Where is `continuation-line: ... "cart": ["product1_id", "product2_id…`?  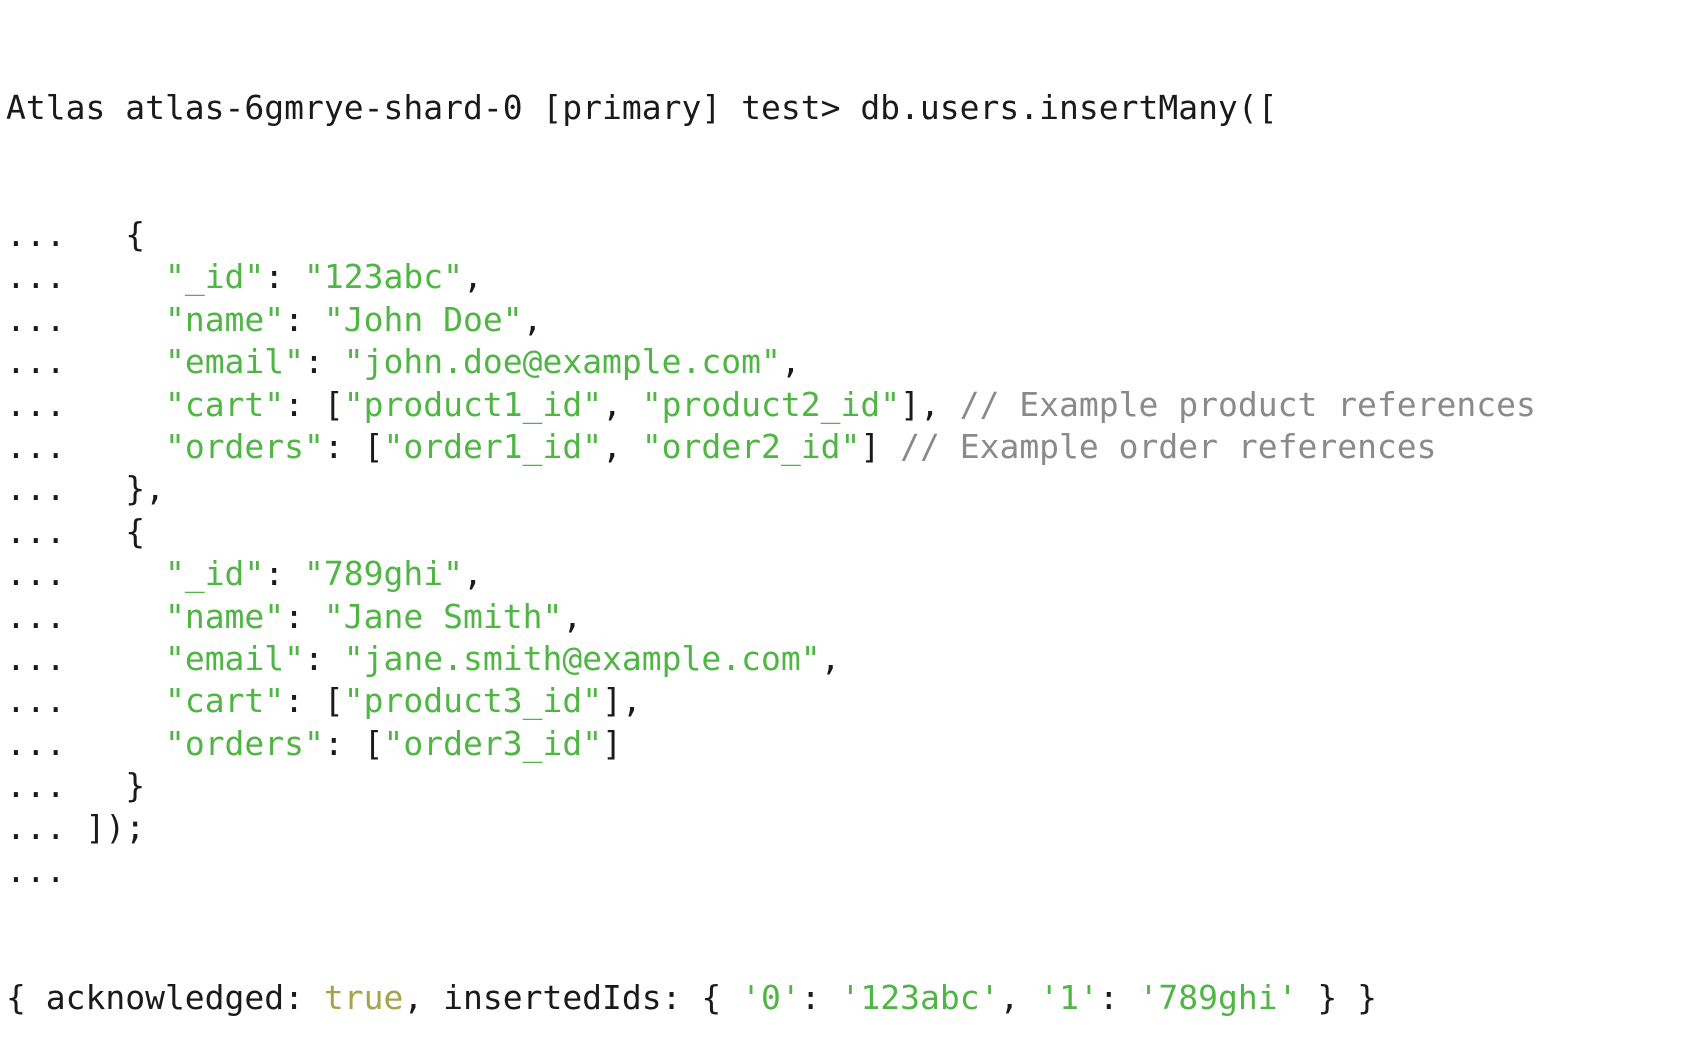
continuation-line: ... "cart": ["product1_id", "product2_id… is located at coordinates (854, 405).